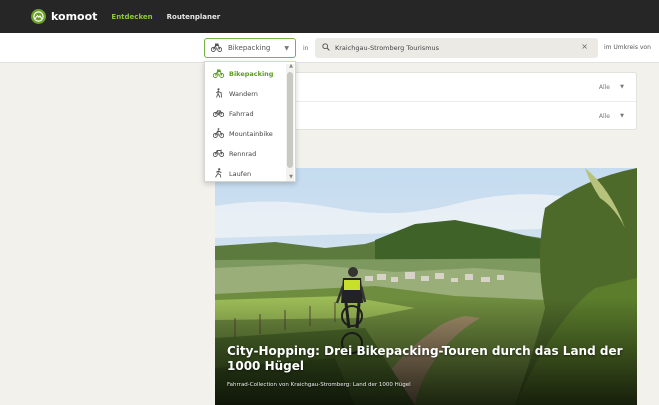  Describe the element at coordinates (218, 134) in the screenshot. I see `mountainbike-icon` at that location.